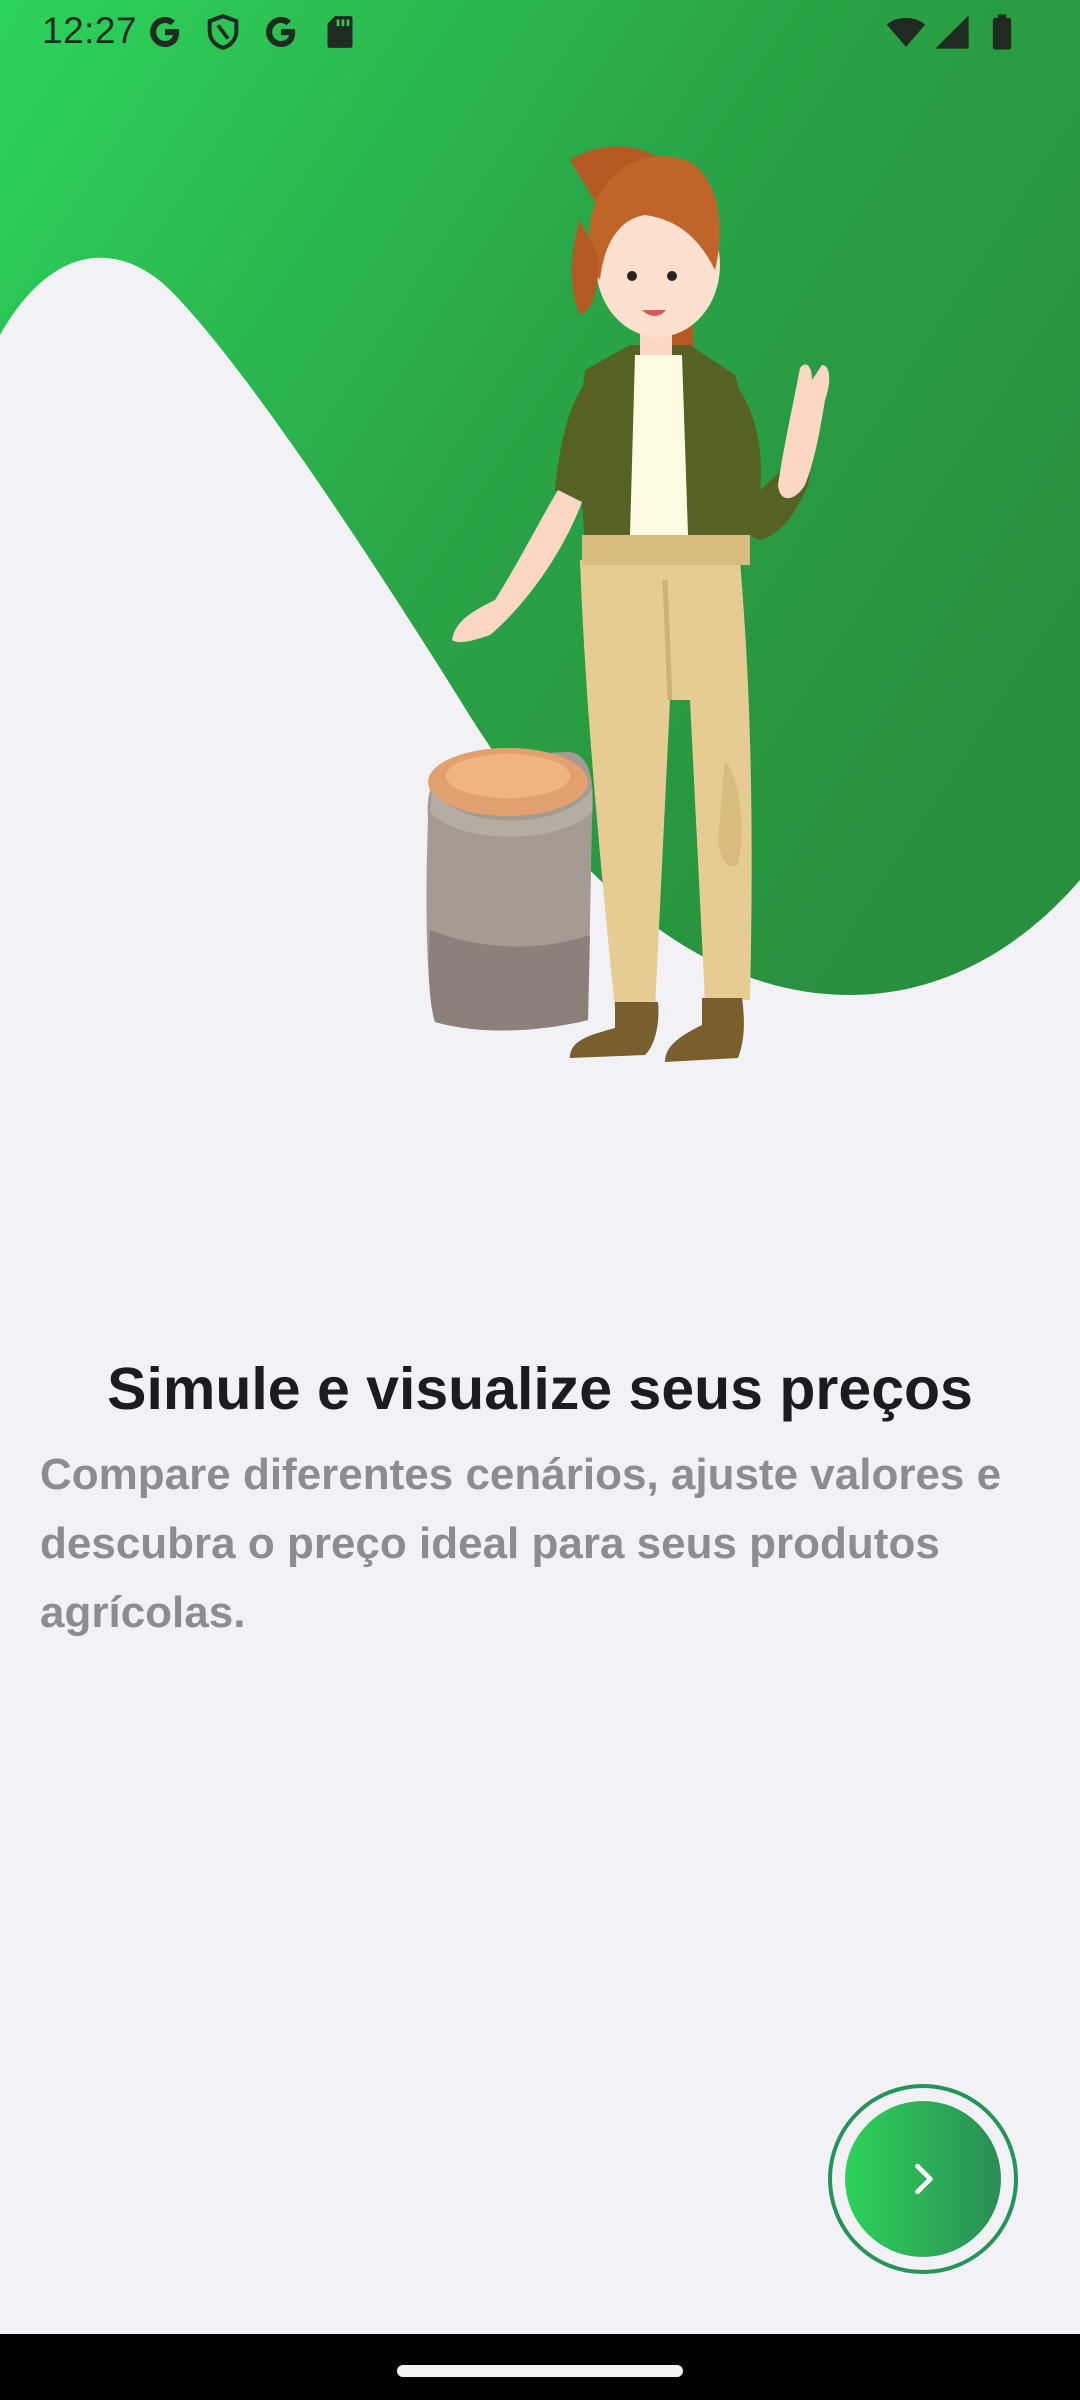 This screenshot has height=2400, width=1080. Describe the element at coordinates (223, 32) in the screenshot. I see `shield-icon` at that location.